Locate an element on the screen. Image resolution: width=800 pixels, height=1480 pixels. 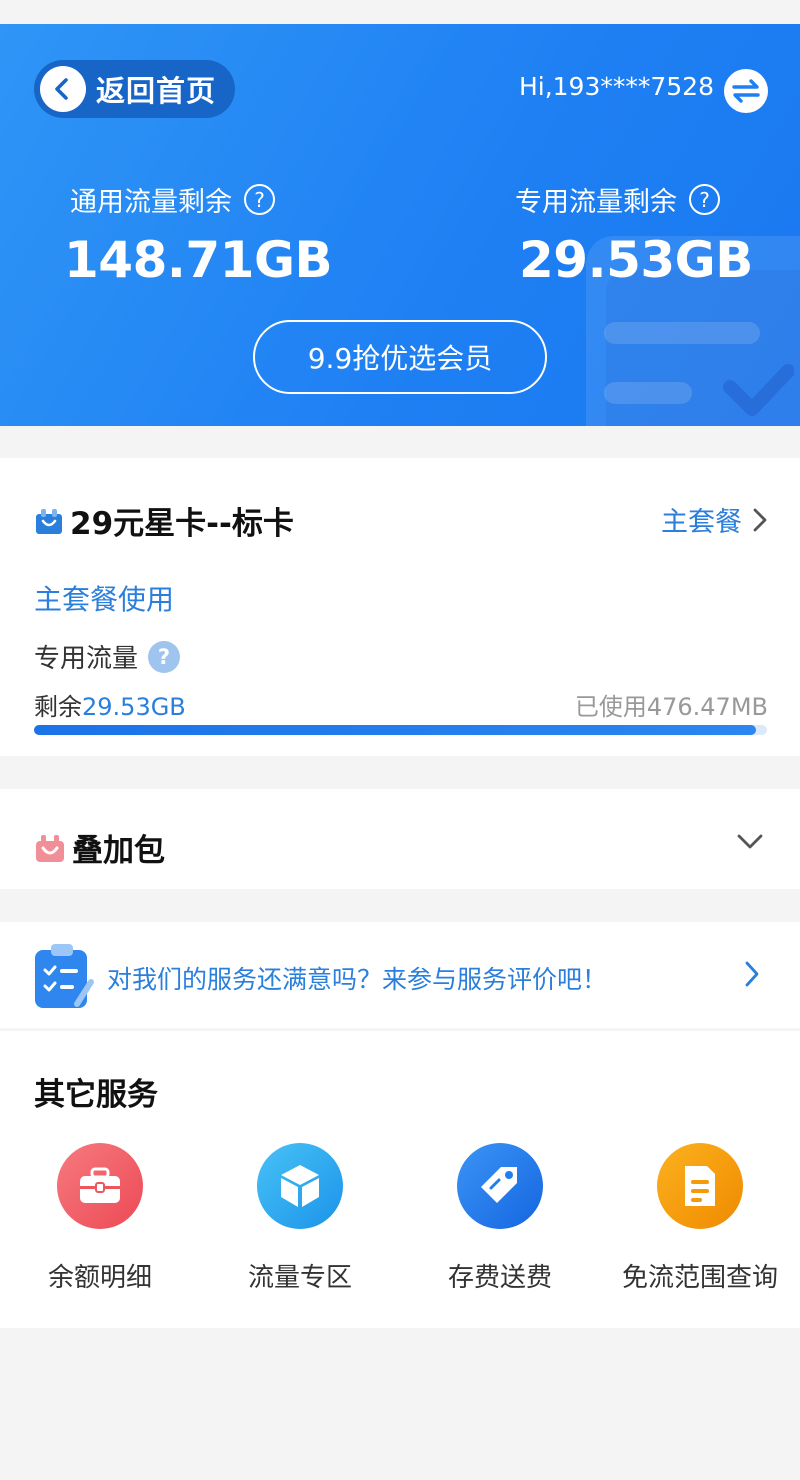
service-label: 存费送费 is located at coordinates (499, 1278).